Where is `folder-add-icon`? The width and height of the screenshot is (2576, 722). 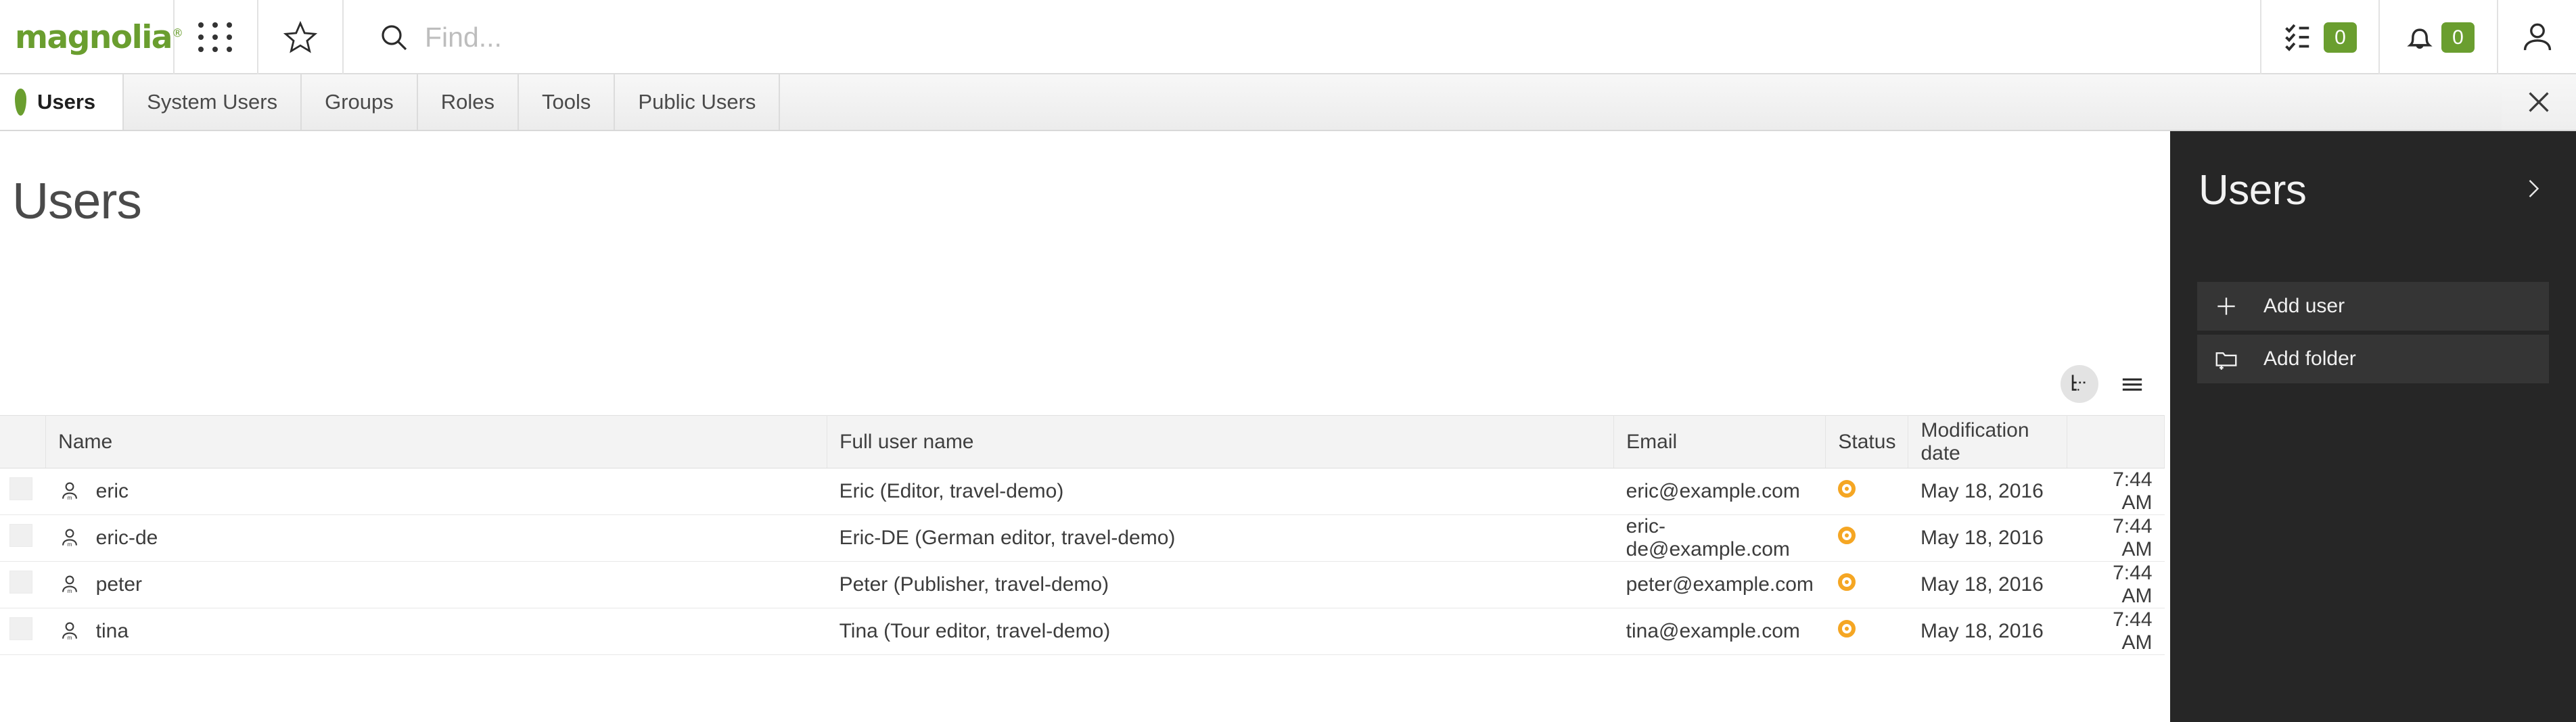
folder-add-icon is located at coordinates (2226, 359).